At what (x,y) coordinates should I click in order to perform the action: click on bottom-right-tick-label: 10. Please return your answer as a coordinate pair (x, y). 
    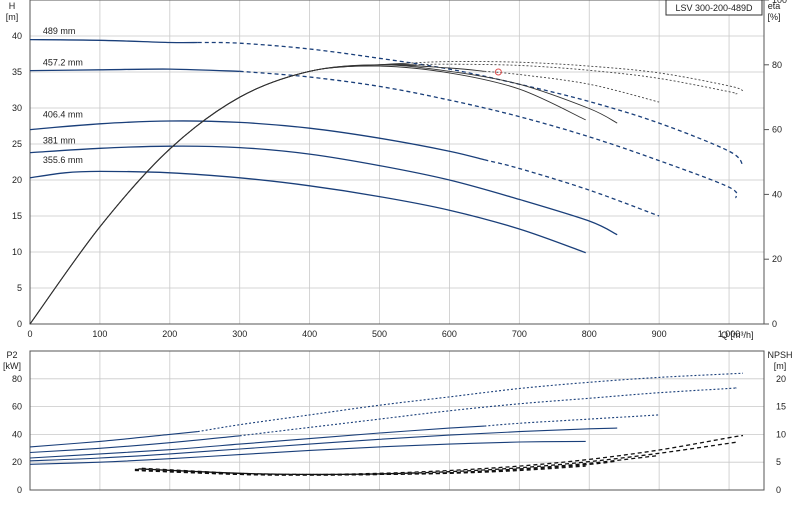
    Looking at the image, I should click on (781, 434).